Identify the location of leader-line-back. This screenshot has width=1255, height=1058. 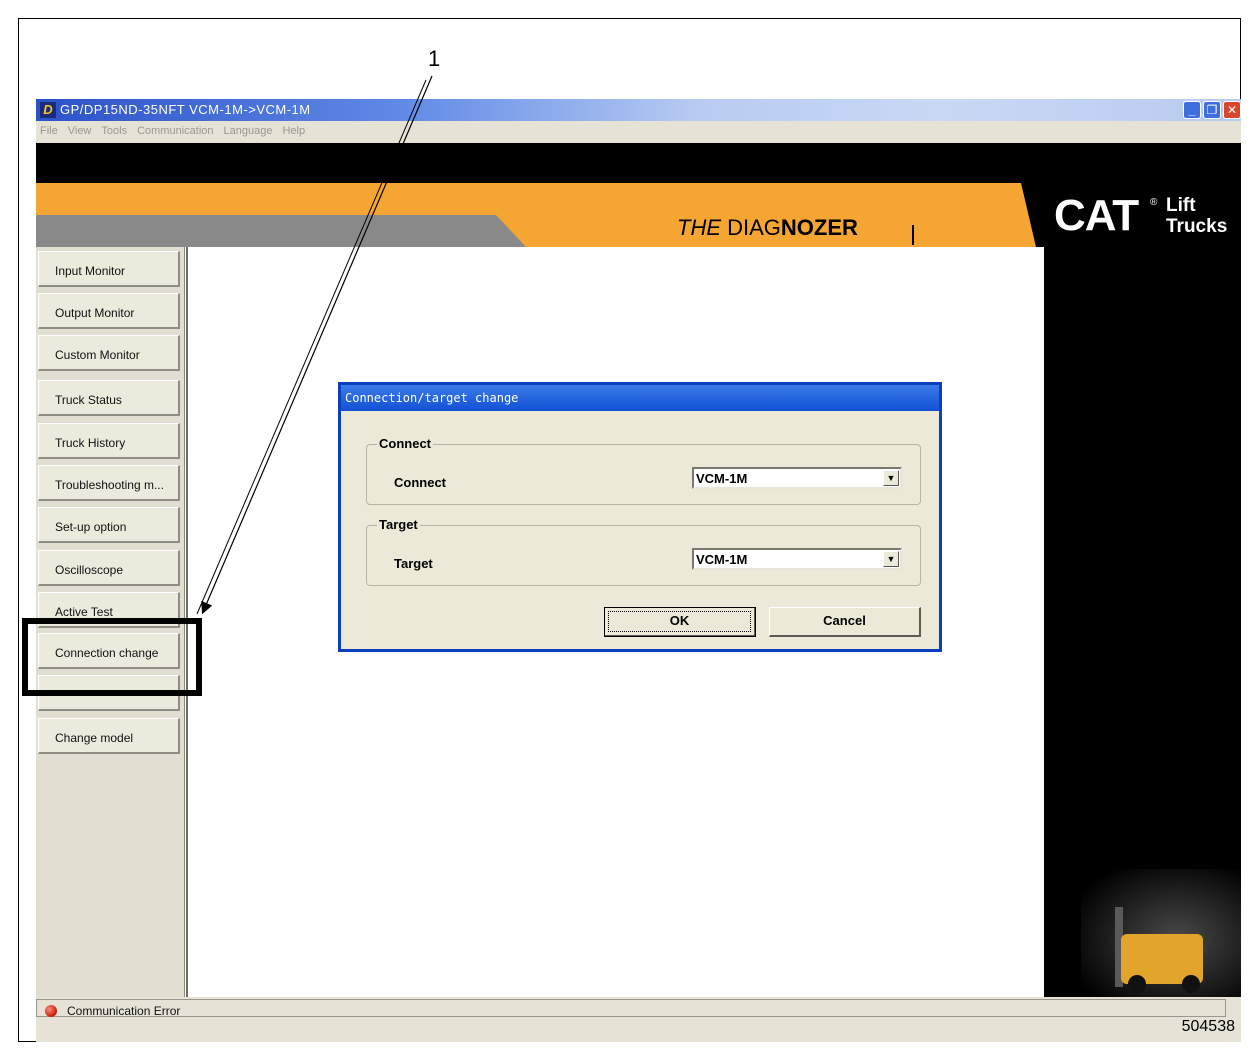
(311, 347).